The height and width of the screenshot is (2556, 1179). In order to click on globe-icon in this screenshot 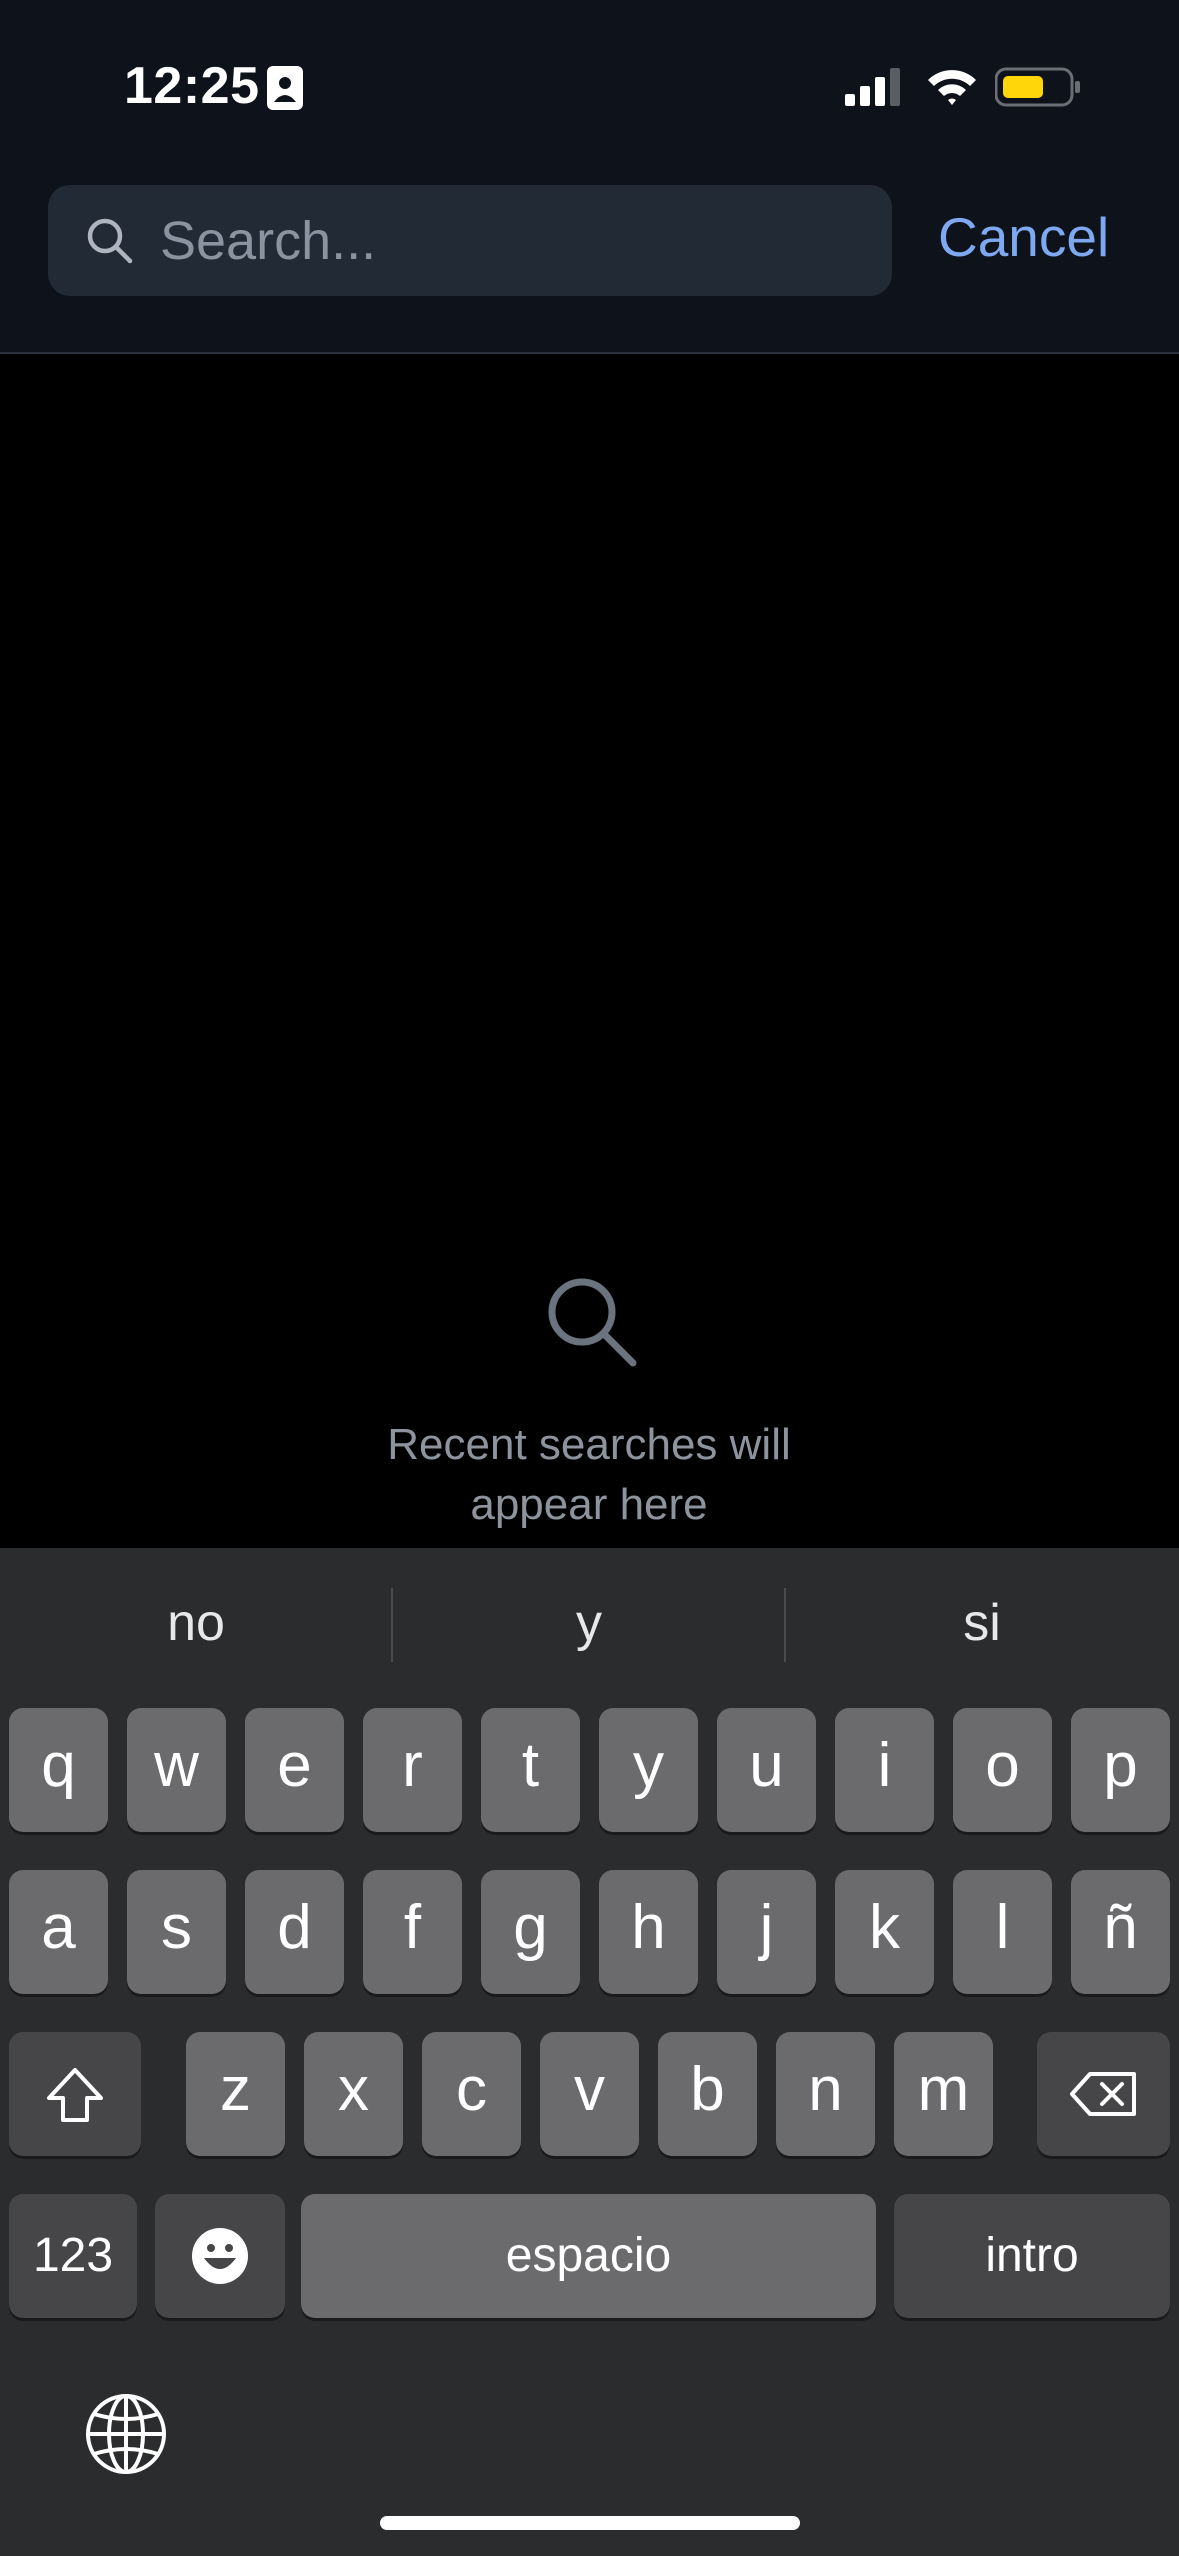, I will do `click(126, 2434)`.